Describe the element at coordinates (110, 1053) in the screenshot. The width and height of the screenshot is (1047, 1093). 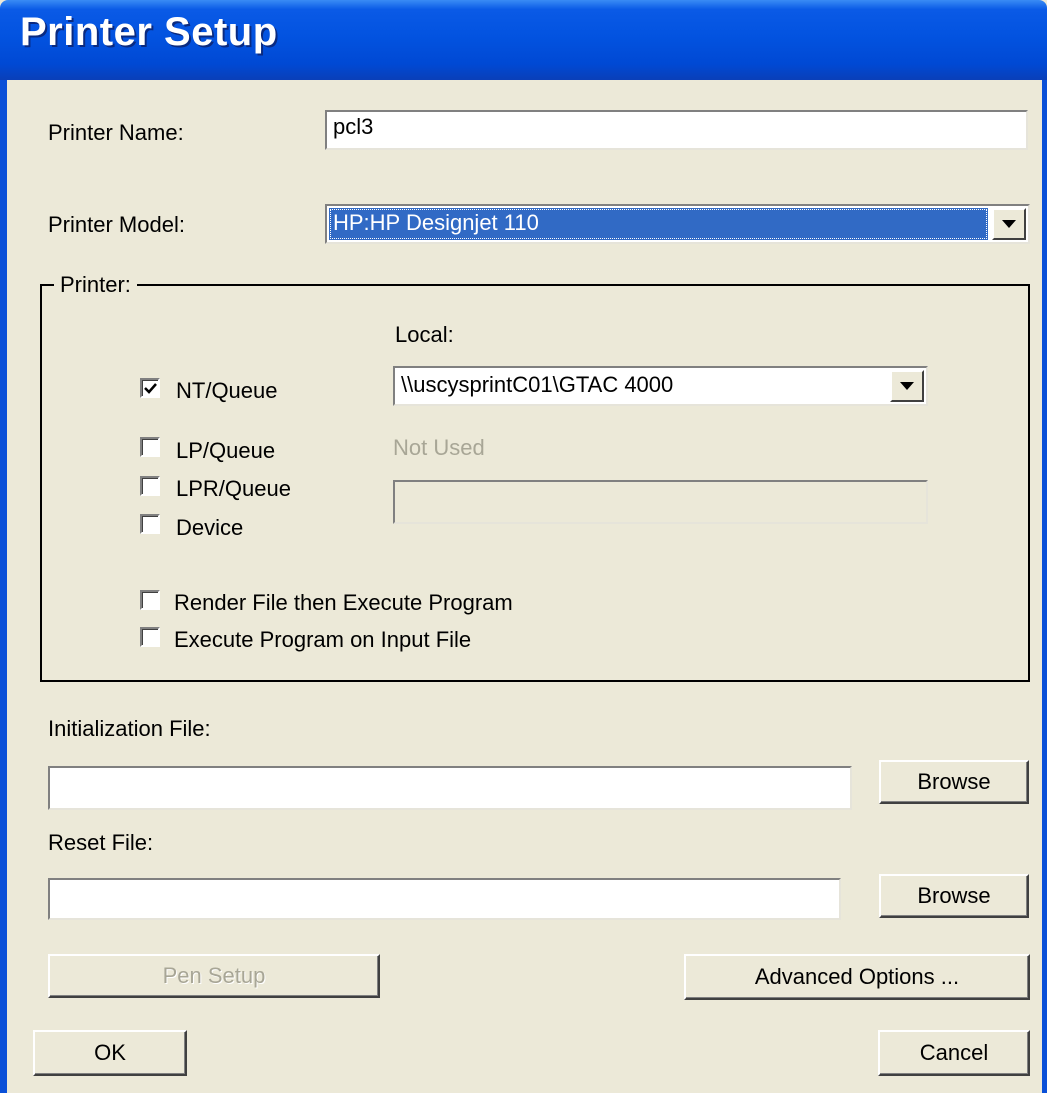
I see `ok-button: OK` at that location.